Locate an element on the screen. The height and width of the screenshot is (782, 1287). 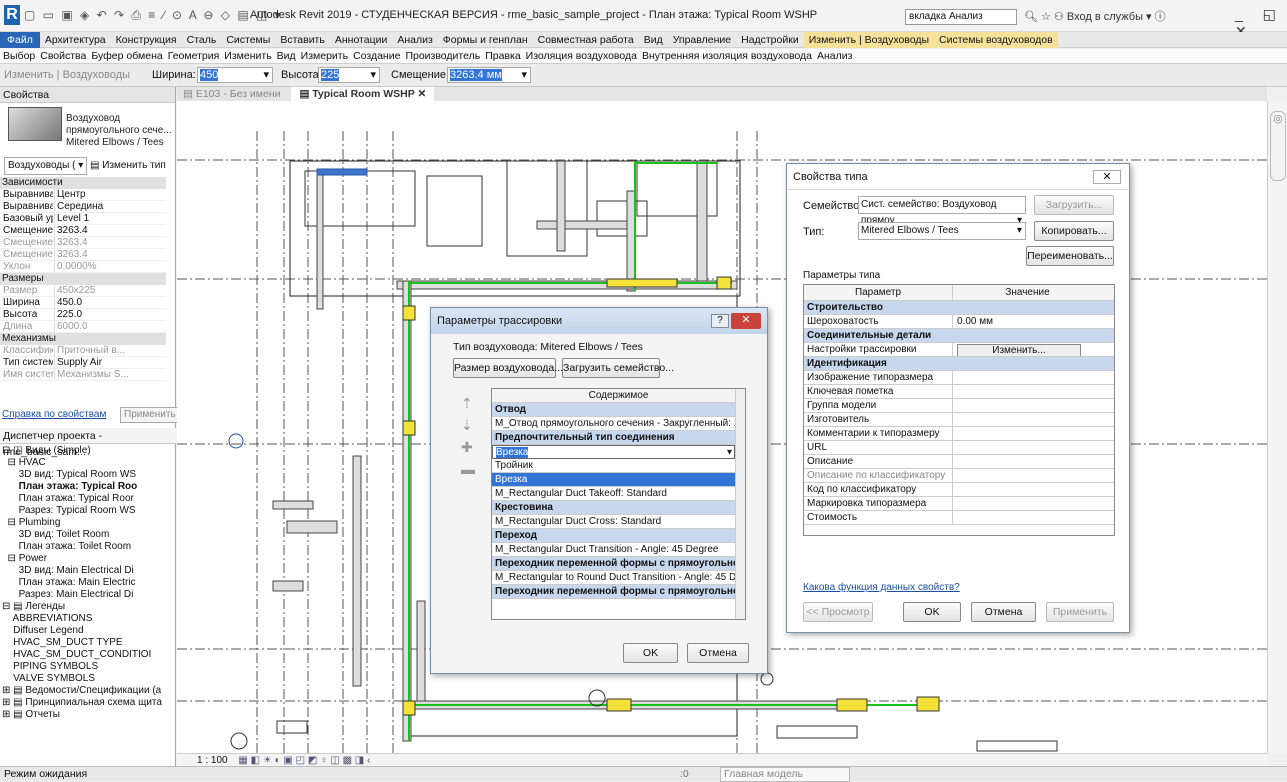
property-value: 225.0 is located at coordinates (101, 314).